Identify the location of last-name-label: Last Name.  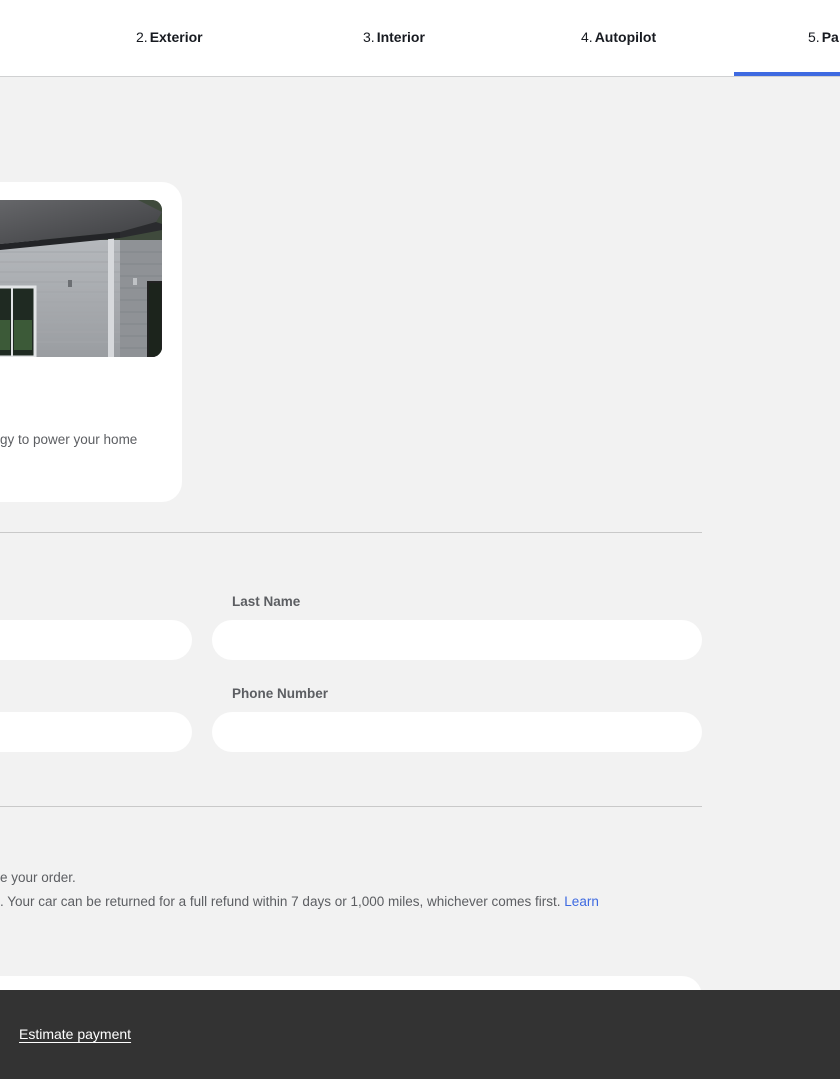
(266, 601).